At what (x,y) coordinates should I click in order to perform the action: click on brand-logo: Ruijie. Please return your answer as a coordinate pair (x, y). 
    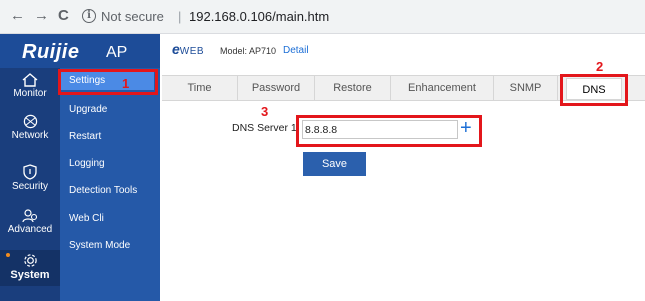
    Looking at the image, I should click on (51, 52).